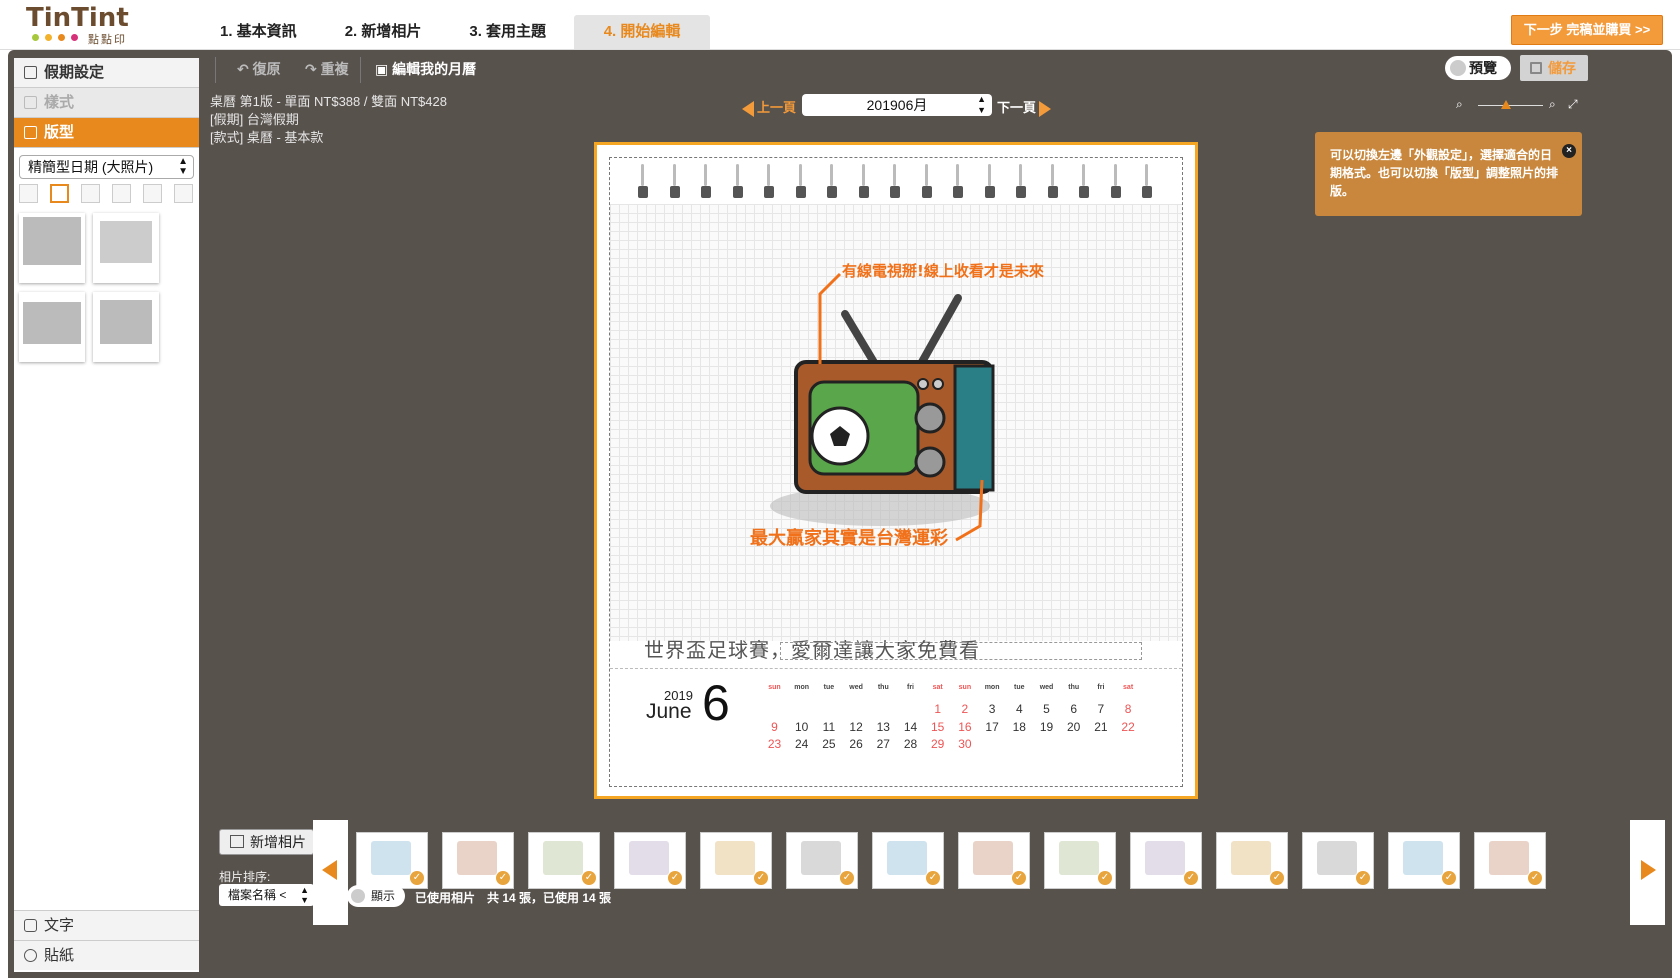 This screenshot has height=978, width=1680. What do you see at coordinates (106, 133) in the screenshot?
I see `sidebar-item-layout: 版型` at bounding box center [106, 133].